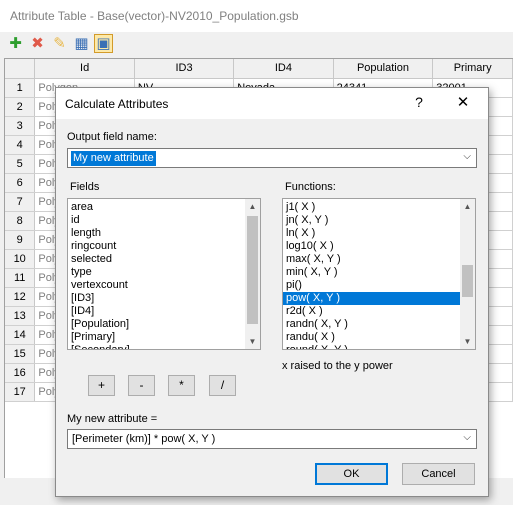 The height and width of the screenshot is (505, 513). What do you see at coordinates (20, 354) in the screenshot?
I see `row-number: 15` at bounding box center [20, 354].